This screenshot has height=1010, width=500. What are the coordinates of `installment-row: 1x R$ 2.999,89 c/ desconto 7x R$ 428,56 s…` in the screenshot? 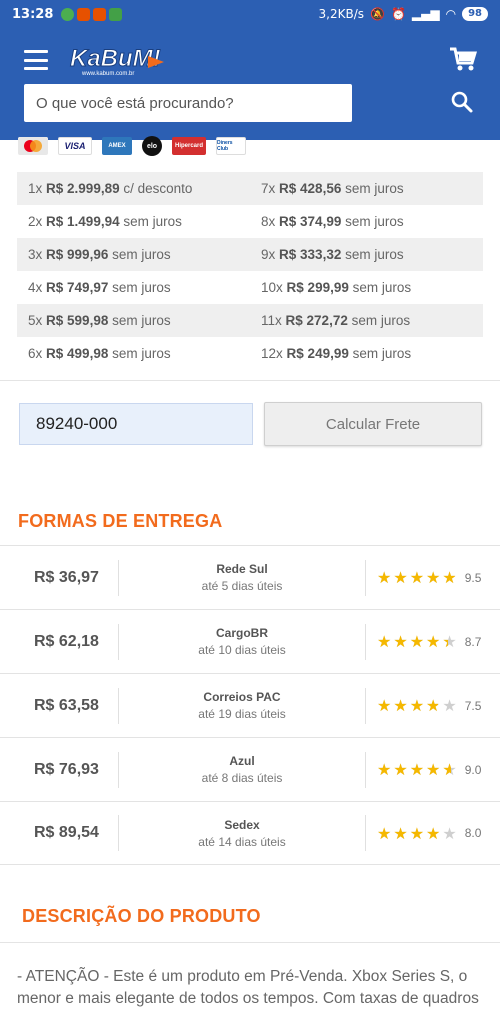 It's located at (250, 188).